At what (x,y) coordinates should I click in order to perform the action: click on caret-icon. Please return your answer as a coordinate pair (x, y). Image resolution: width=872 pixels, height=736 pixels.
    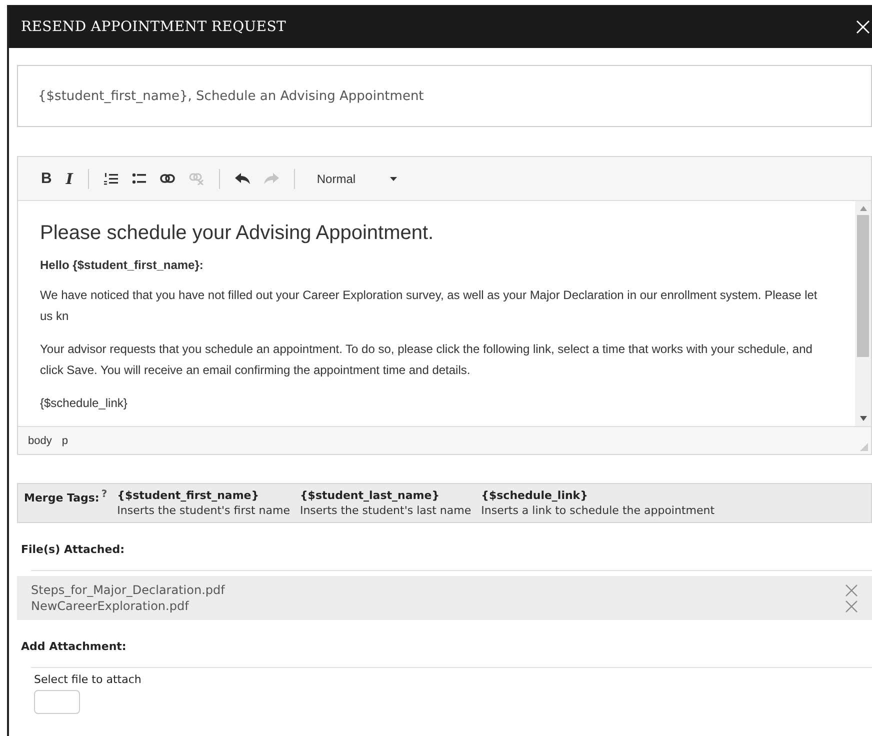
    Looking at the image, I should click on (393, 178).